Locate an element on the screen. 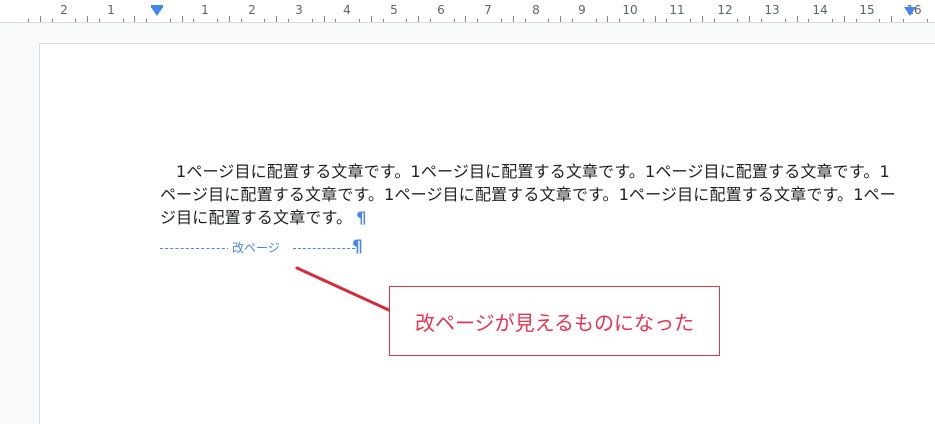 Image resolution: width=935 pixels, height=424 pixels. annotation-callout: 改ページが見えるものになった is located at coordinates (554, 321).